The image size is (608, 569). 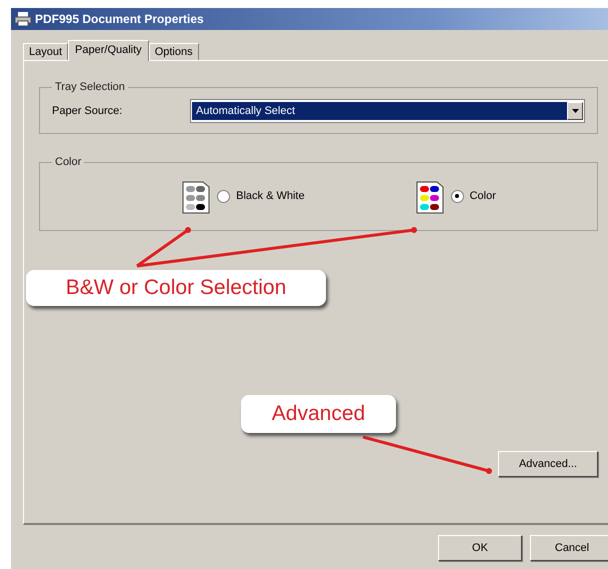 What do you see at coordinates (45, 51) in the screenshot?
I see `tab: Layout` at bounding box center [45, 51].